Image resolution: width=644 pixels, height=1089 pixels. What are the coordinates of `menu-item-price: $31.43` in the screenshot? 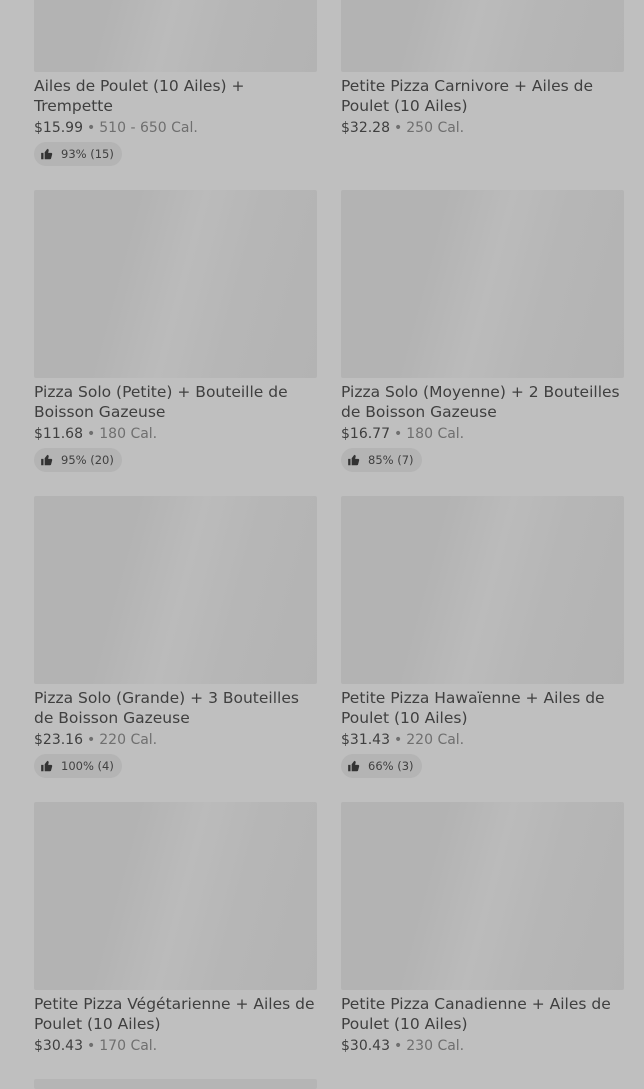 It's located at (365, 740).